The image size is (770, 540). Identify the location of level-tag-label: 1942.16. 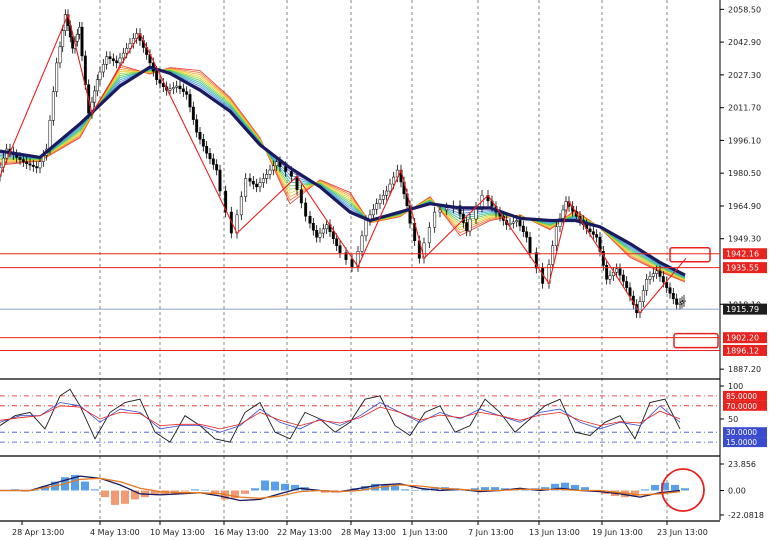
(742, 254).